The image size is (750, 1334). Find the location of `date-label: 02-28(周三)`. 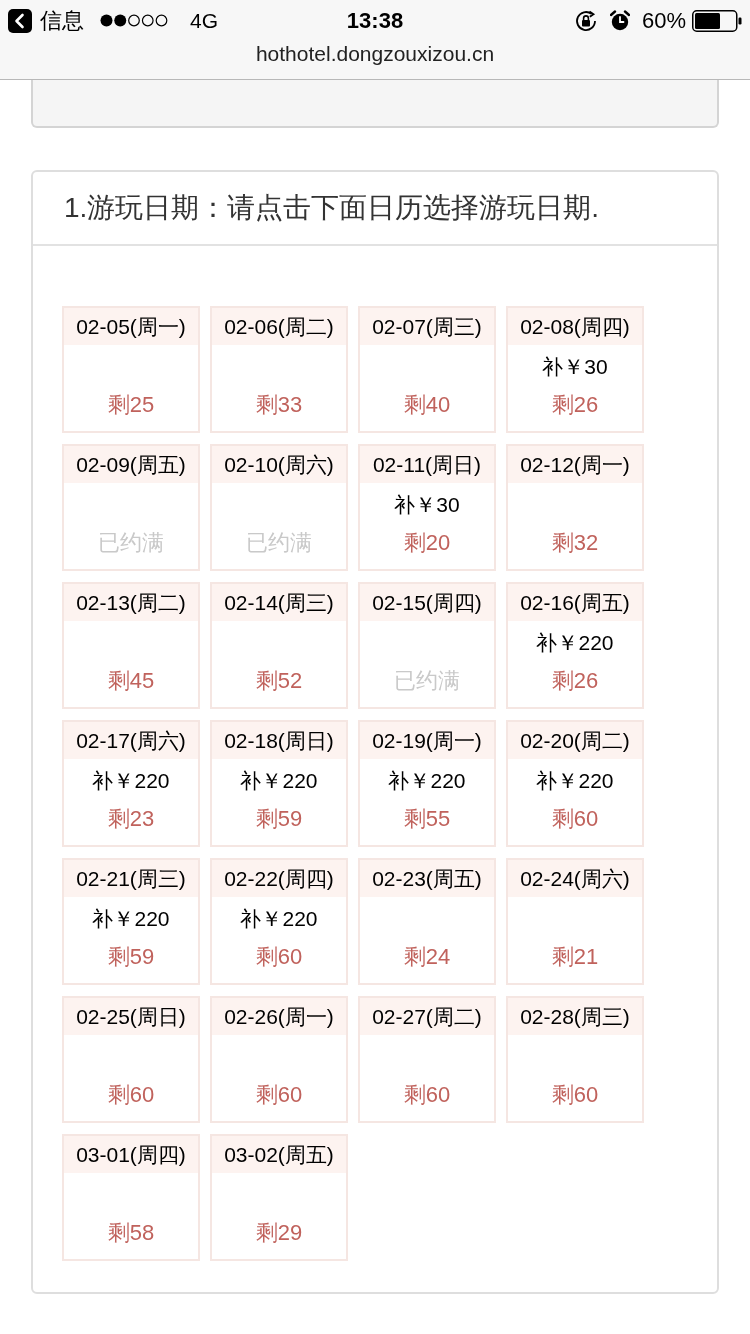

date-label: 02-28(周三) is located at coordinates (575, 1016).